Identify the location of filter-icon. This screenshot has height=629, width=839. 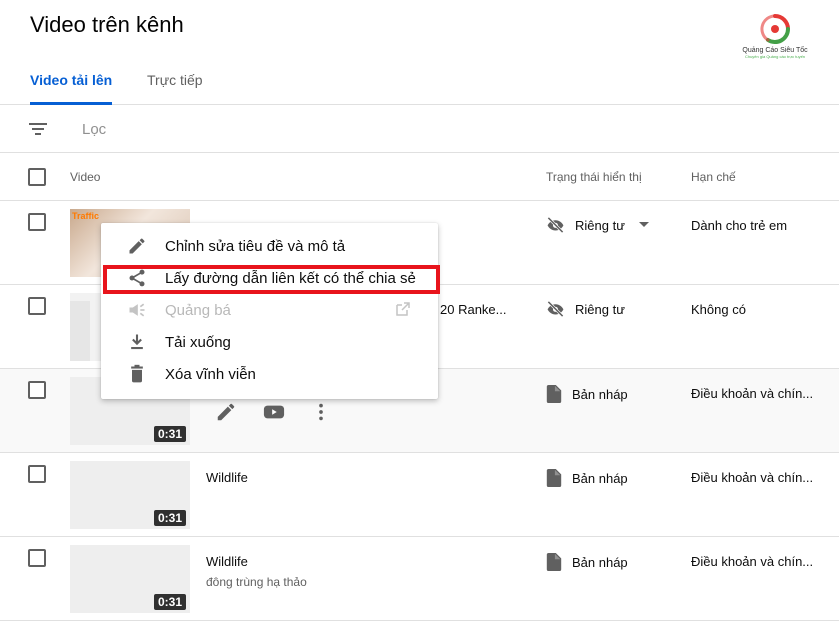
(38, 129).